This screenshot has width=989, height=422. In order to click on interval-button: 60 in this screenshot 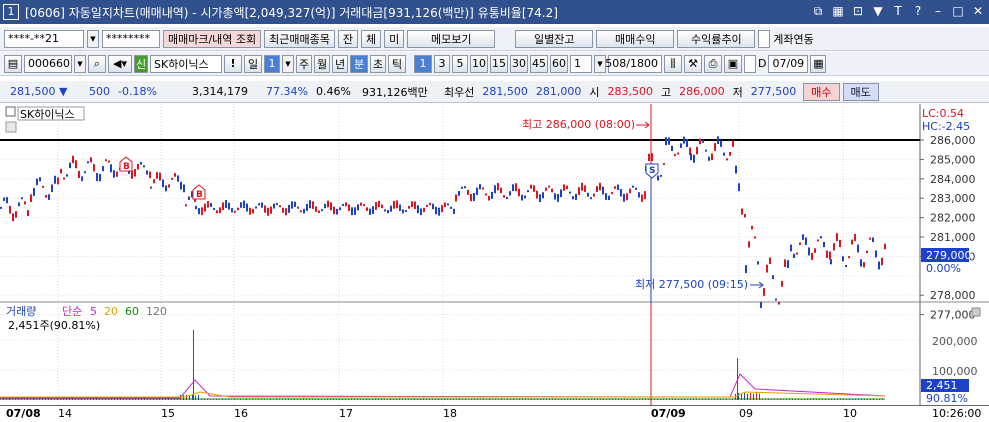, I will do `click(559, 63)`.